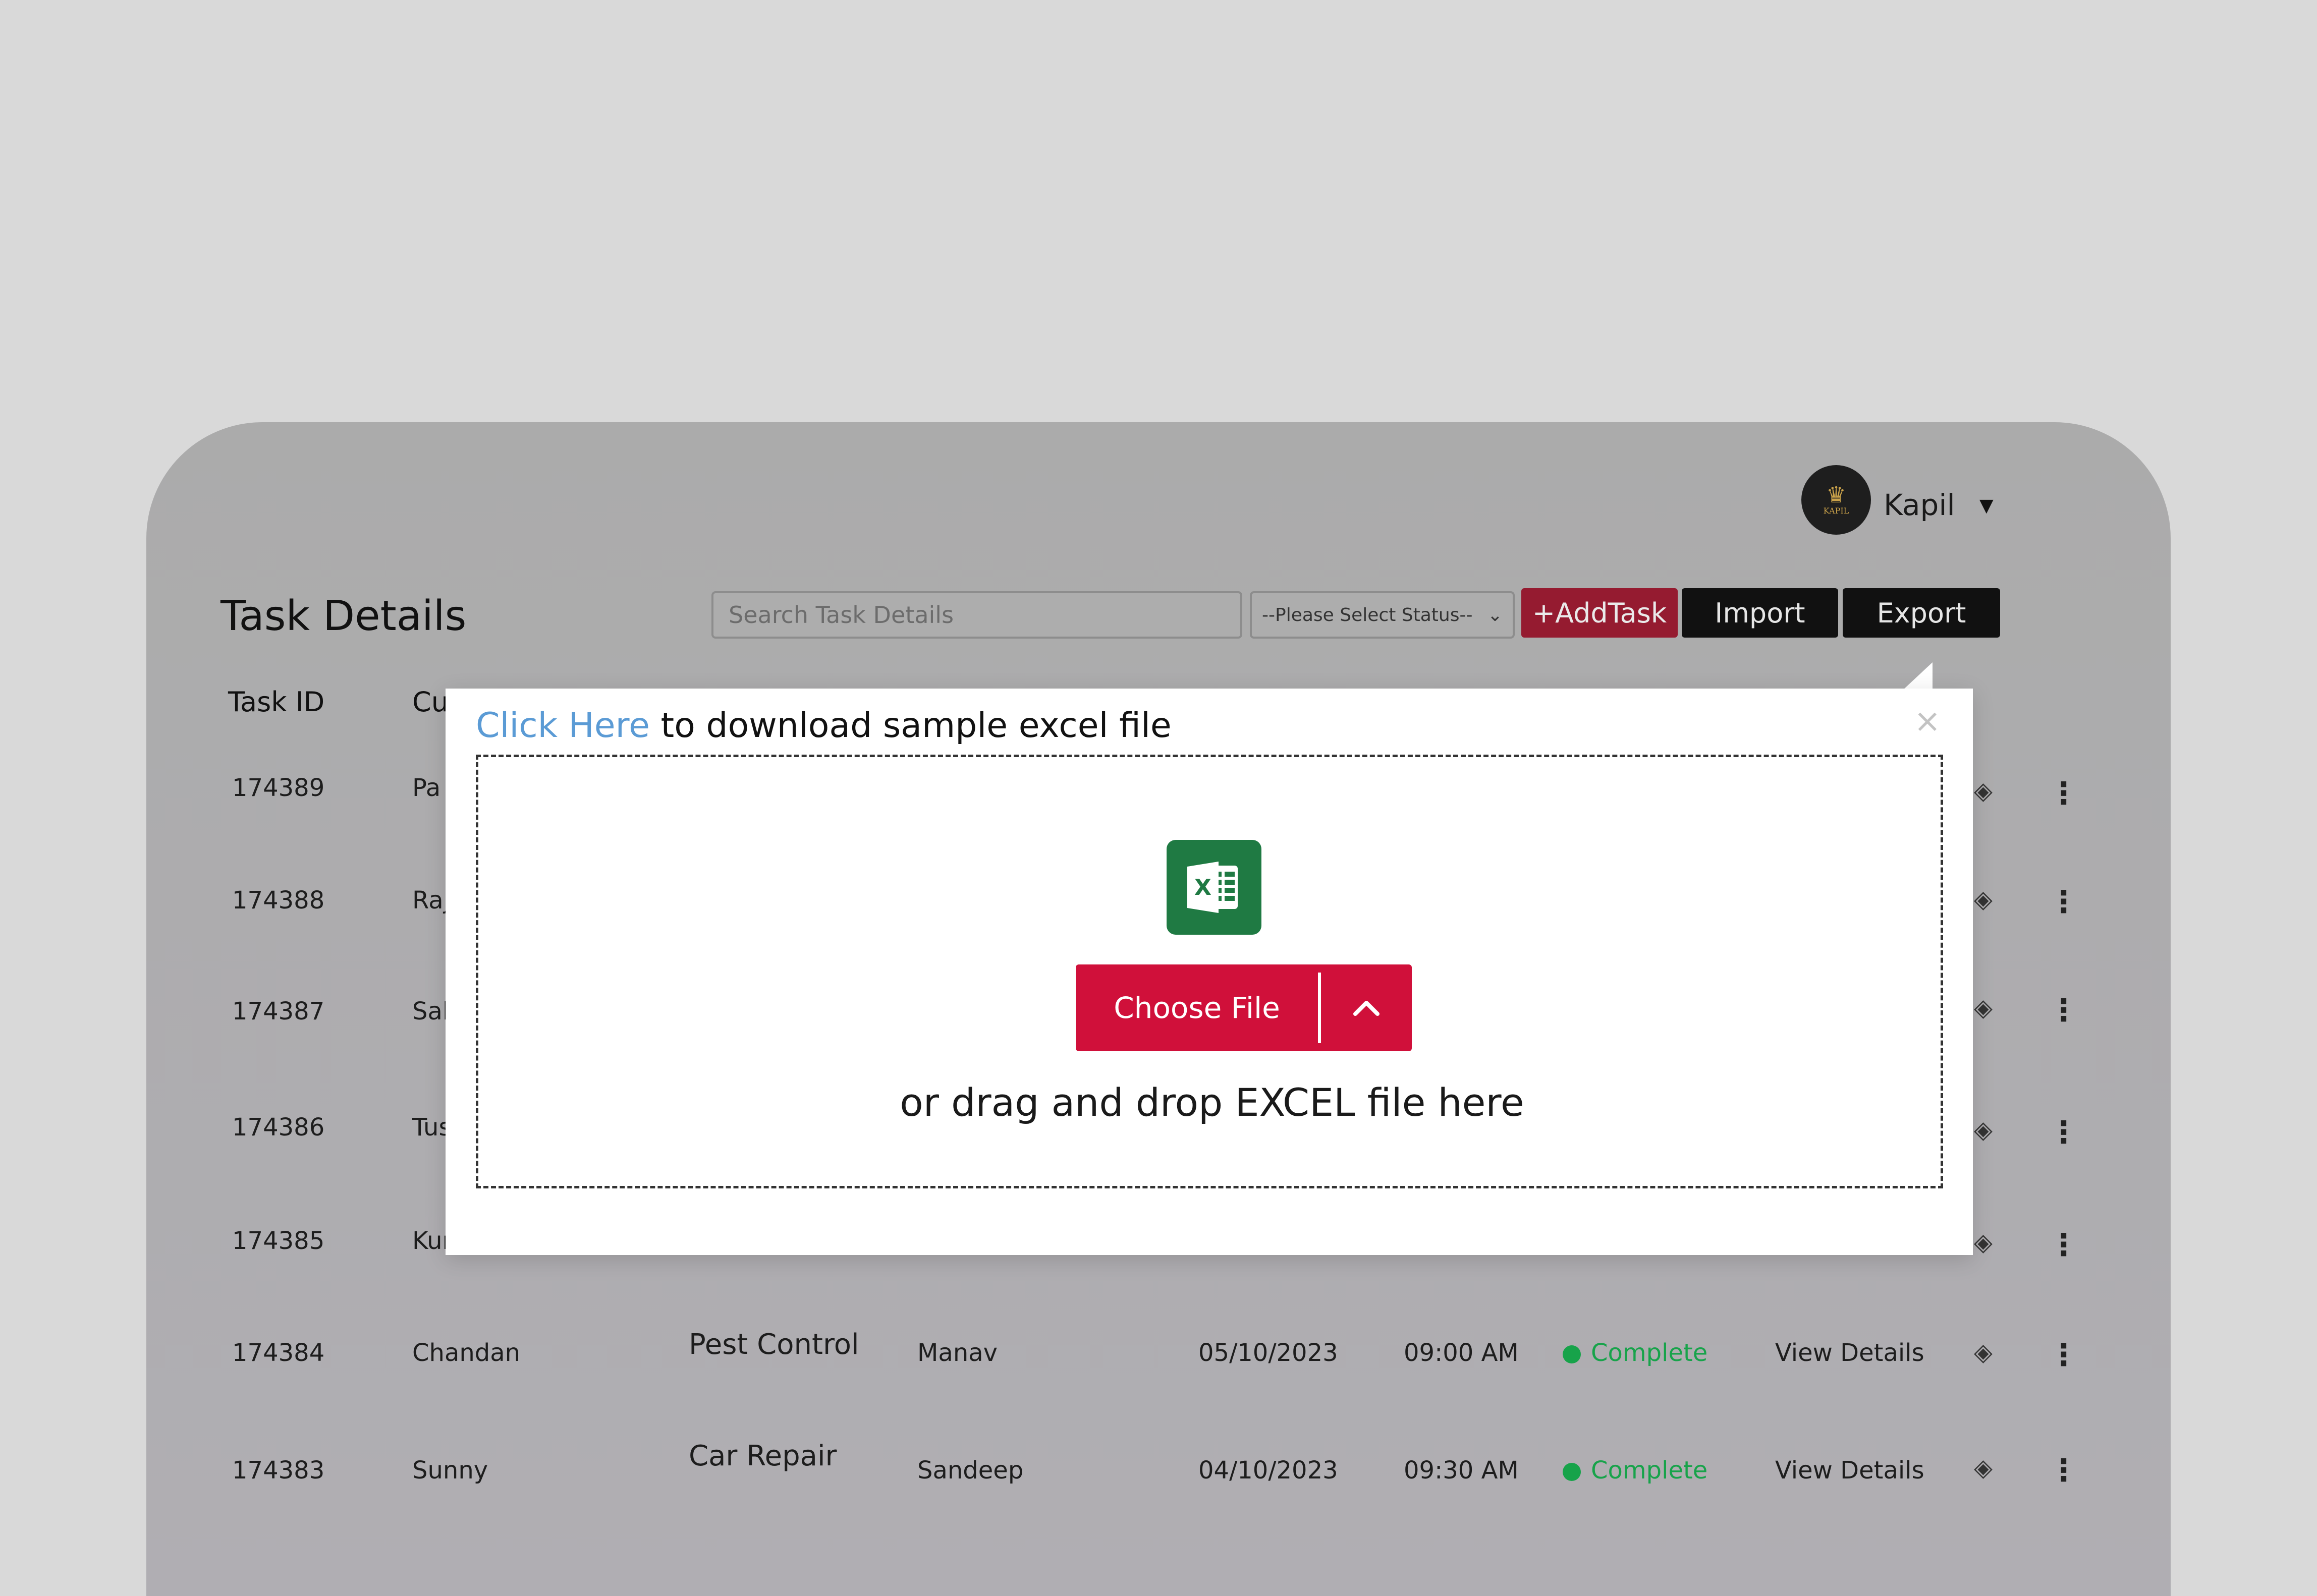 The image size is (2317, 1596). I want to click on task-time: 09:00 AM, so click(1461, 1353).